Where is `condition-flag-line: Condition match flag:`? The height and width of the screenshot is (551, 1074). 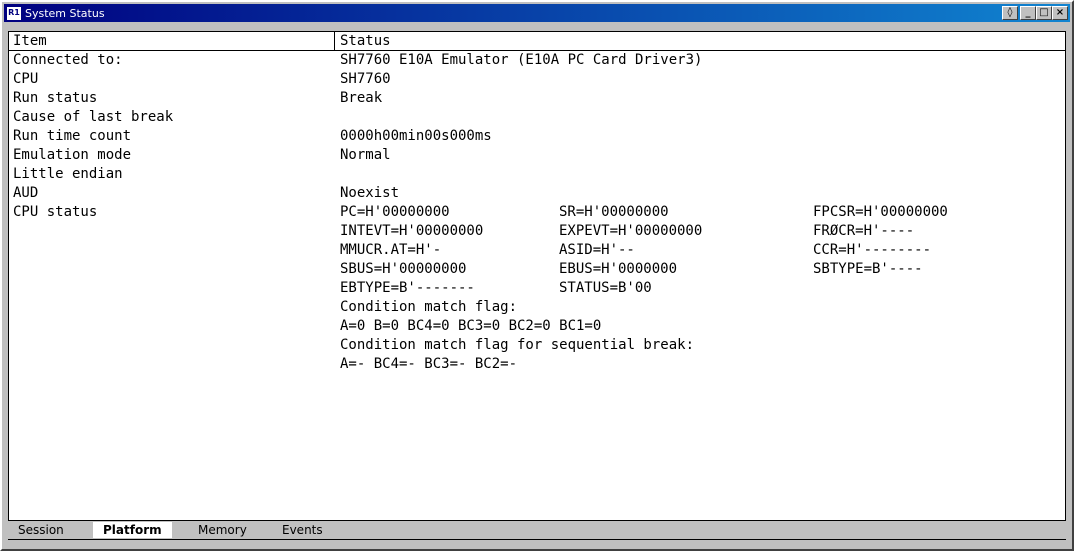
condition-flag-line: Condition match flag: is located at coordinates (429, 307).